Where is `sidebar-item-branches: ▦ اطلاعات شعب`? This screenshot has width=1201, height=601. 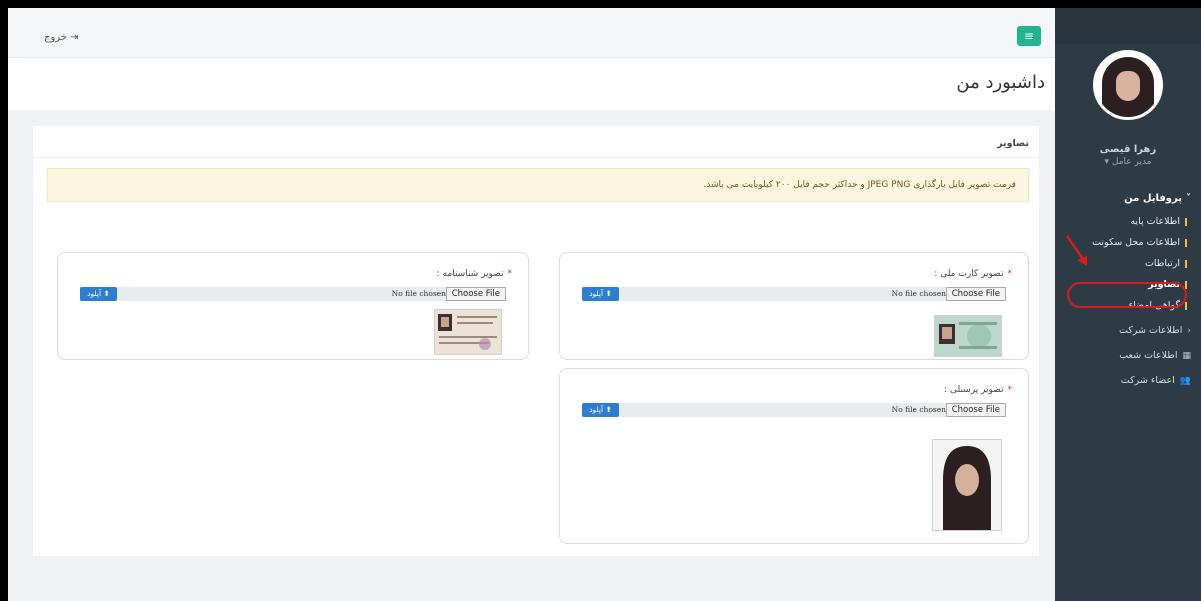 sidebar-item-branches: ▦ اطلاعات شعب is located at coordinates (1123, 355).